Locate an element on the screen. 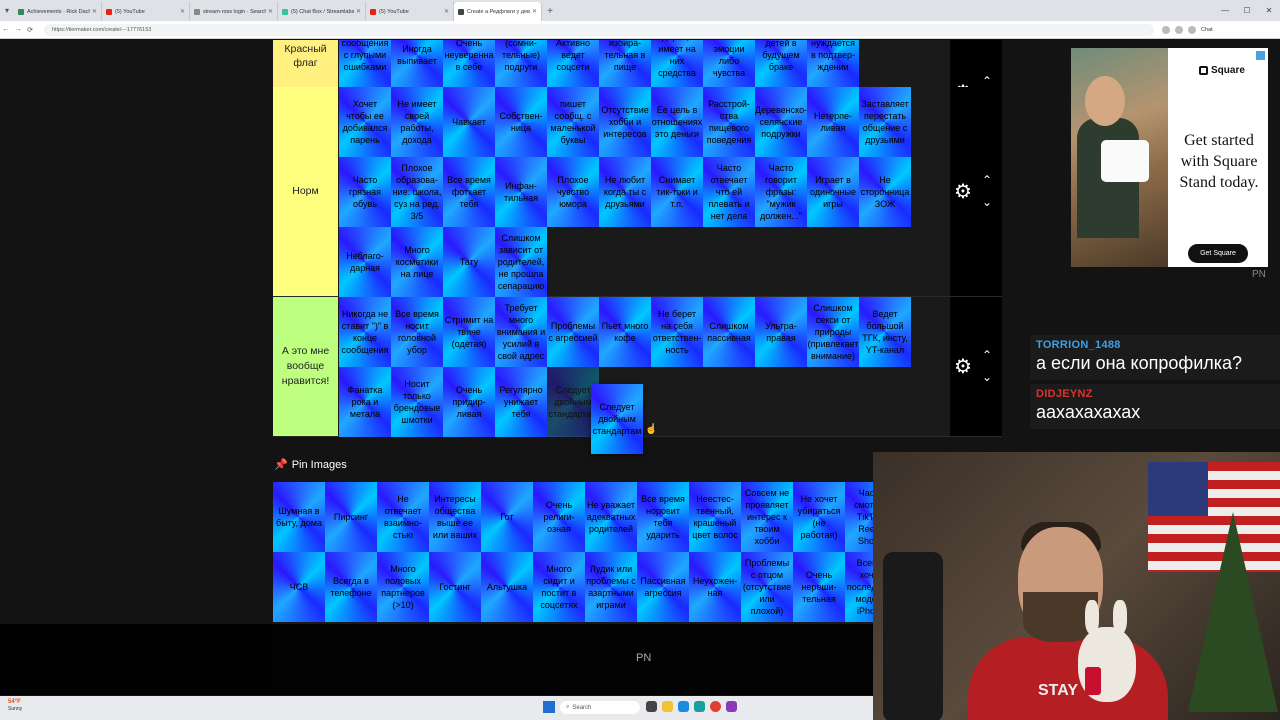  tier-item: Много косметики на лице is located at coordinates (417, 262).